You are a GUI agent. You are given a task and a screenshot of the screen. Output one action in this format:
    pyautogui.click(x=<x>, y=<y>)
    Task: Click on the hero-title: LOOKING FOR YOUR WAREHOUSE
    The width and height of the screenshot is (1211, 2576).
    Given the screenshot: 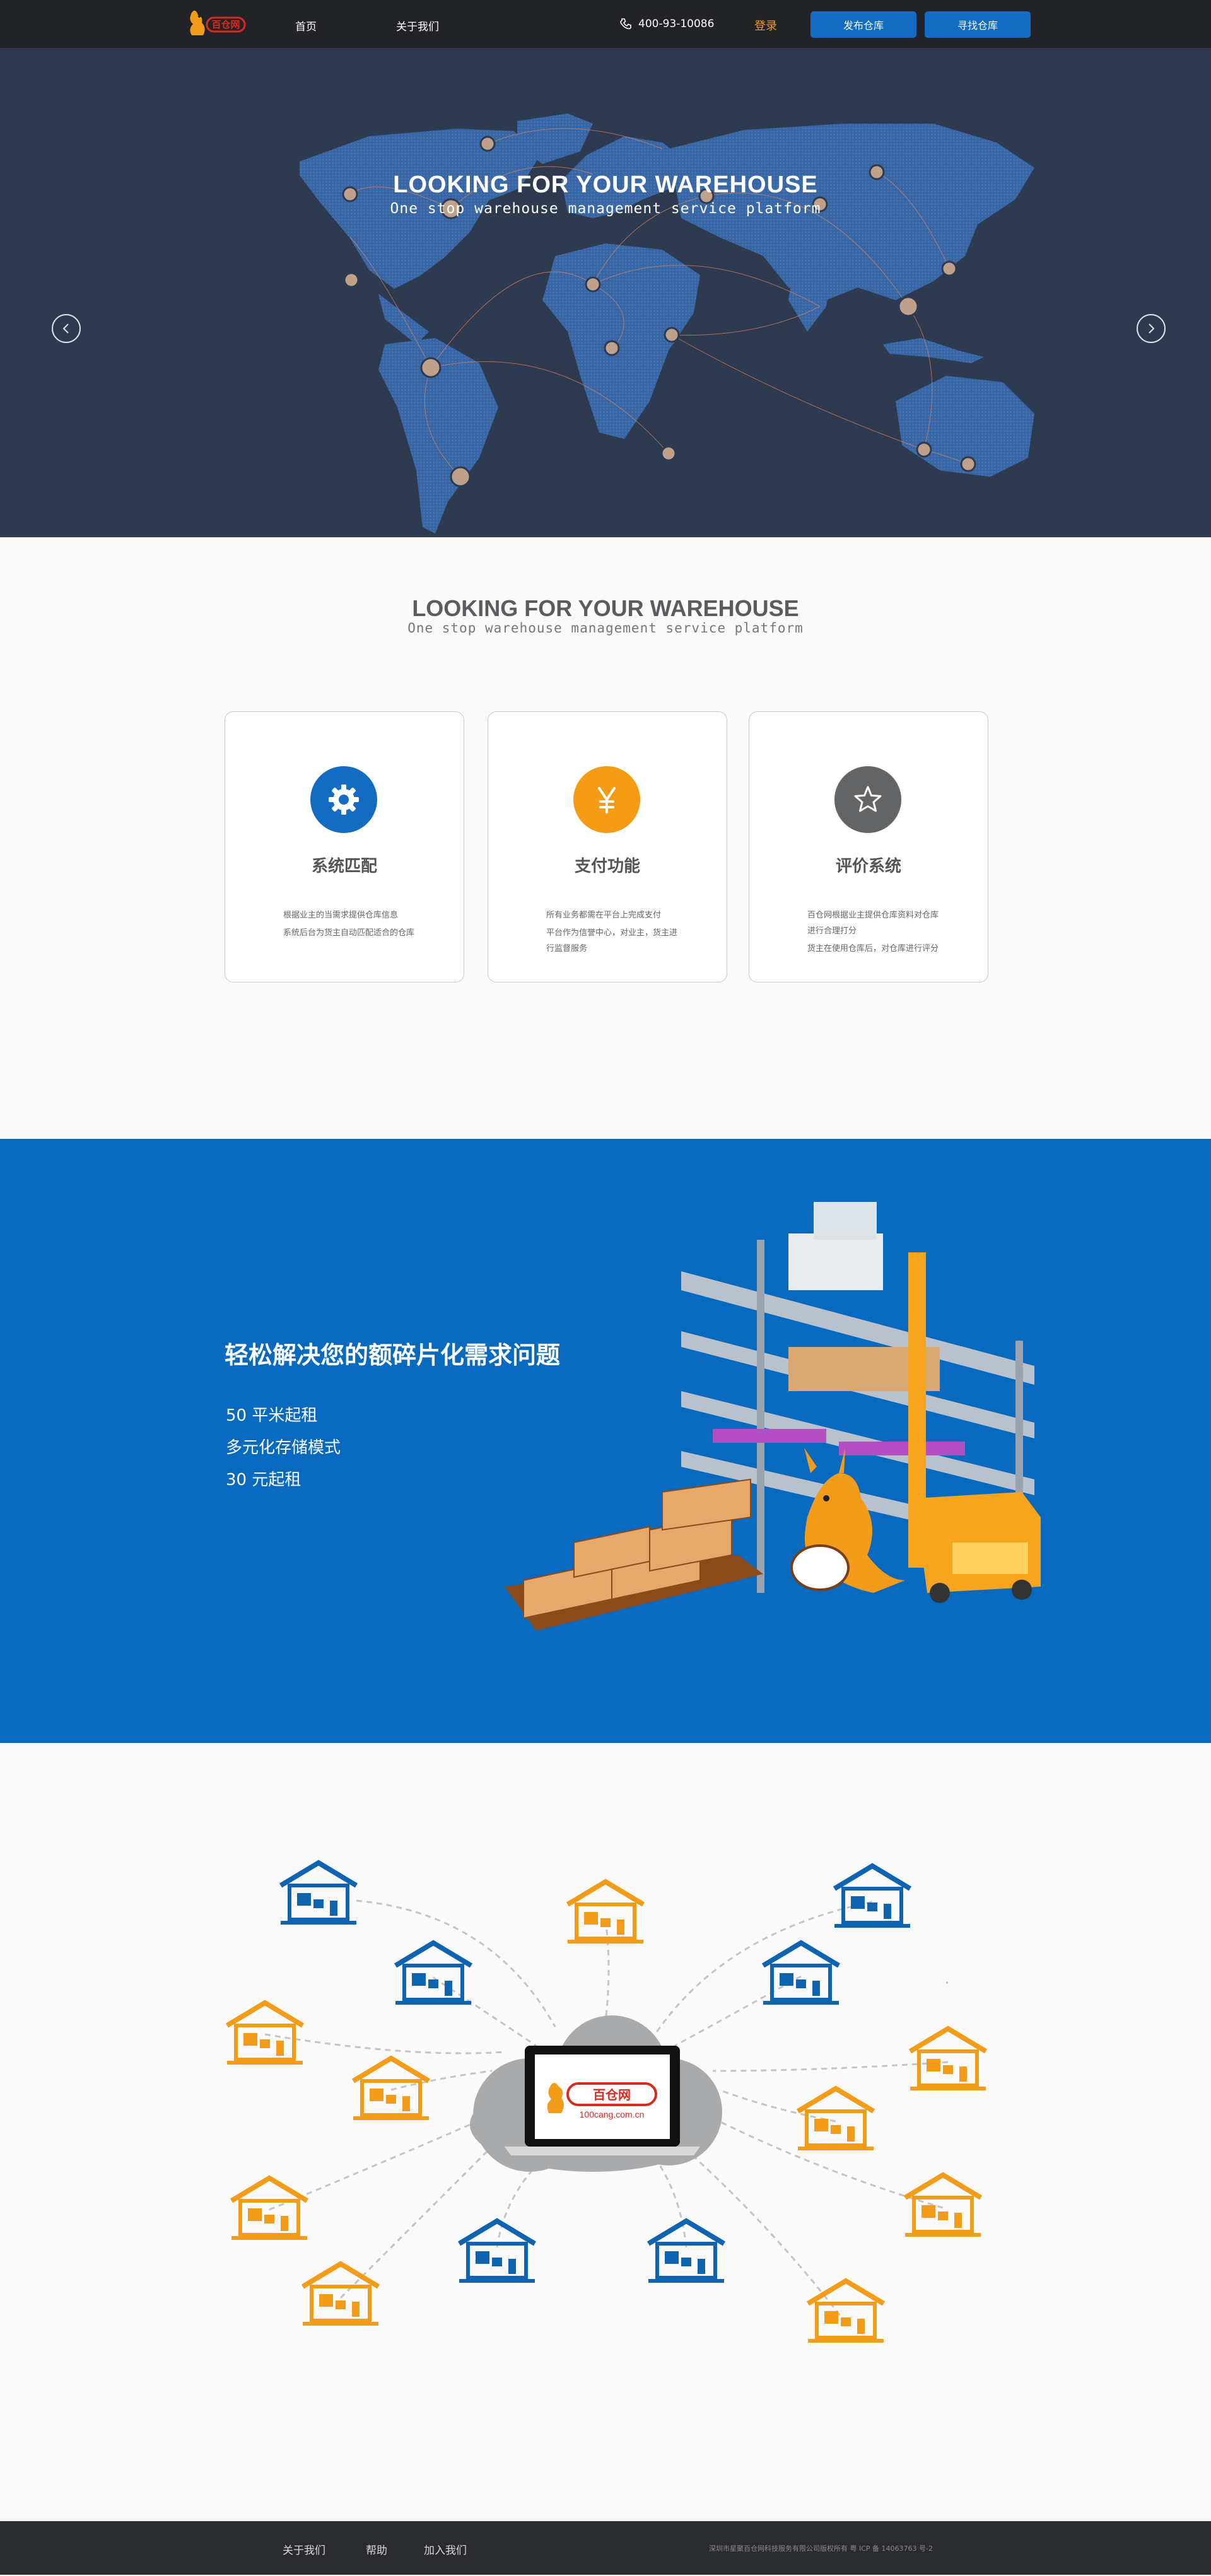 What is the action you would take?
    pyautogui.click(x=605, y=185)
    